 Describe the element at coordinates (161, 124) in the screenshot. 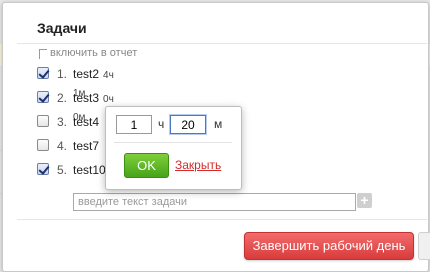

I see `hours-unit-label: ч` at that location.